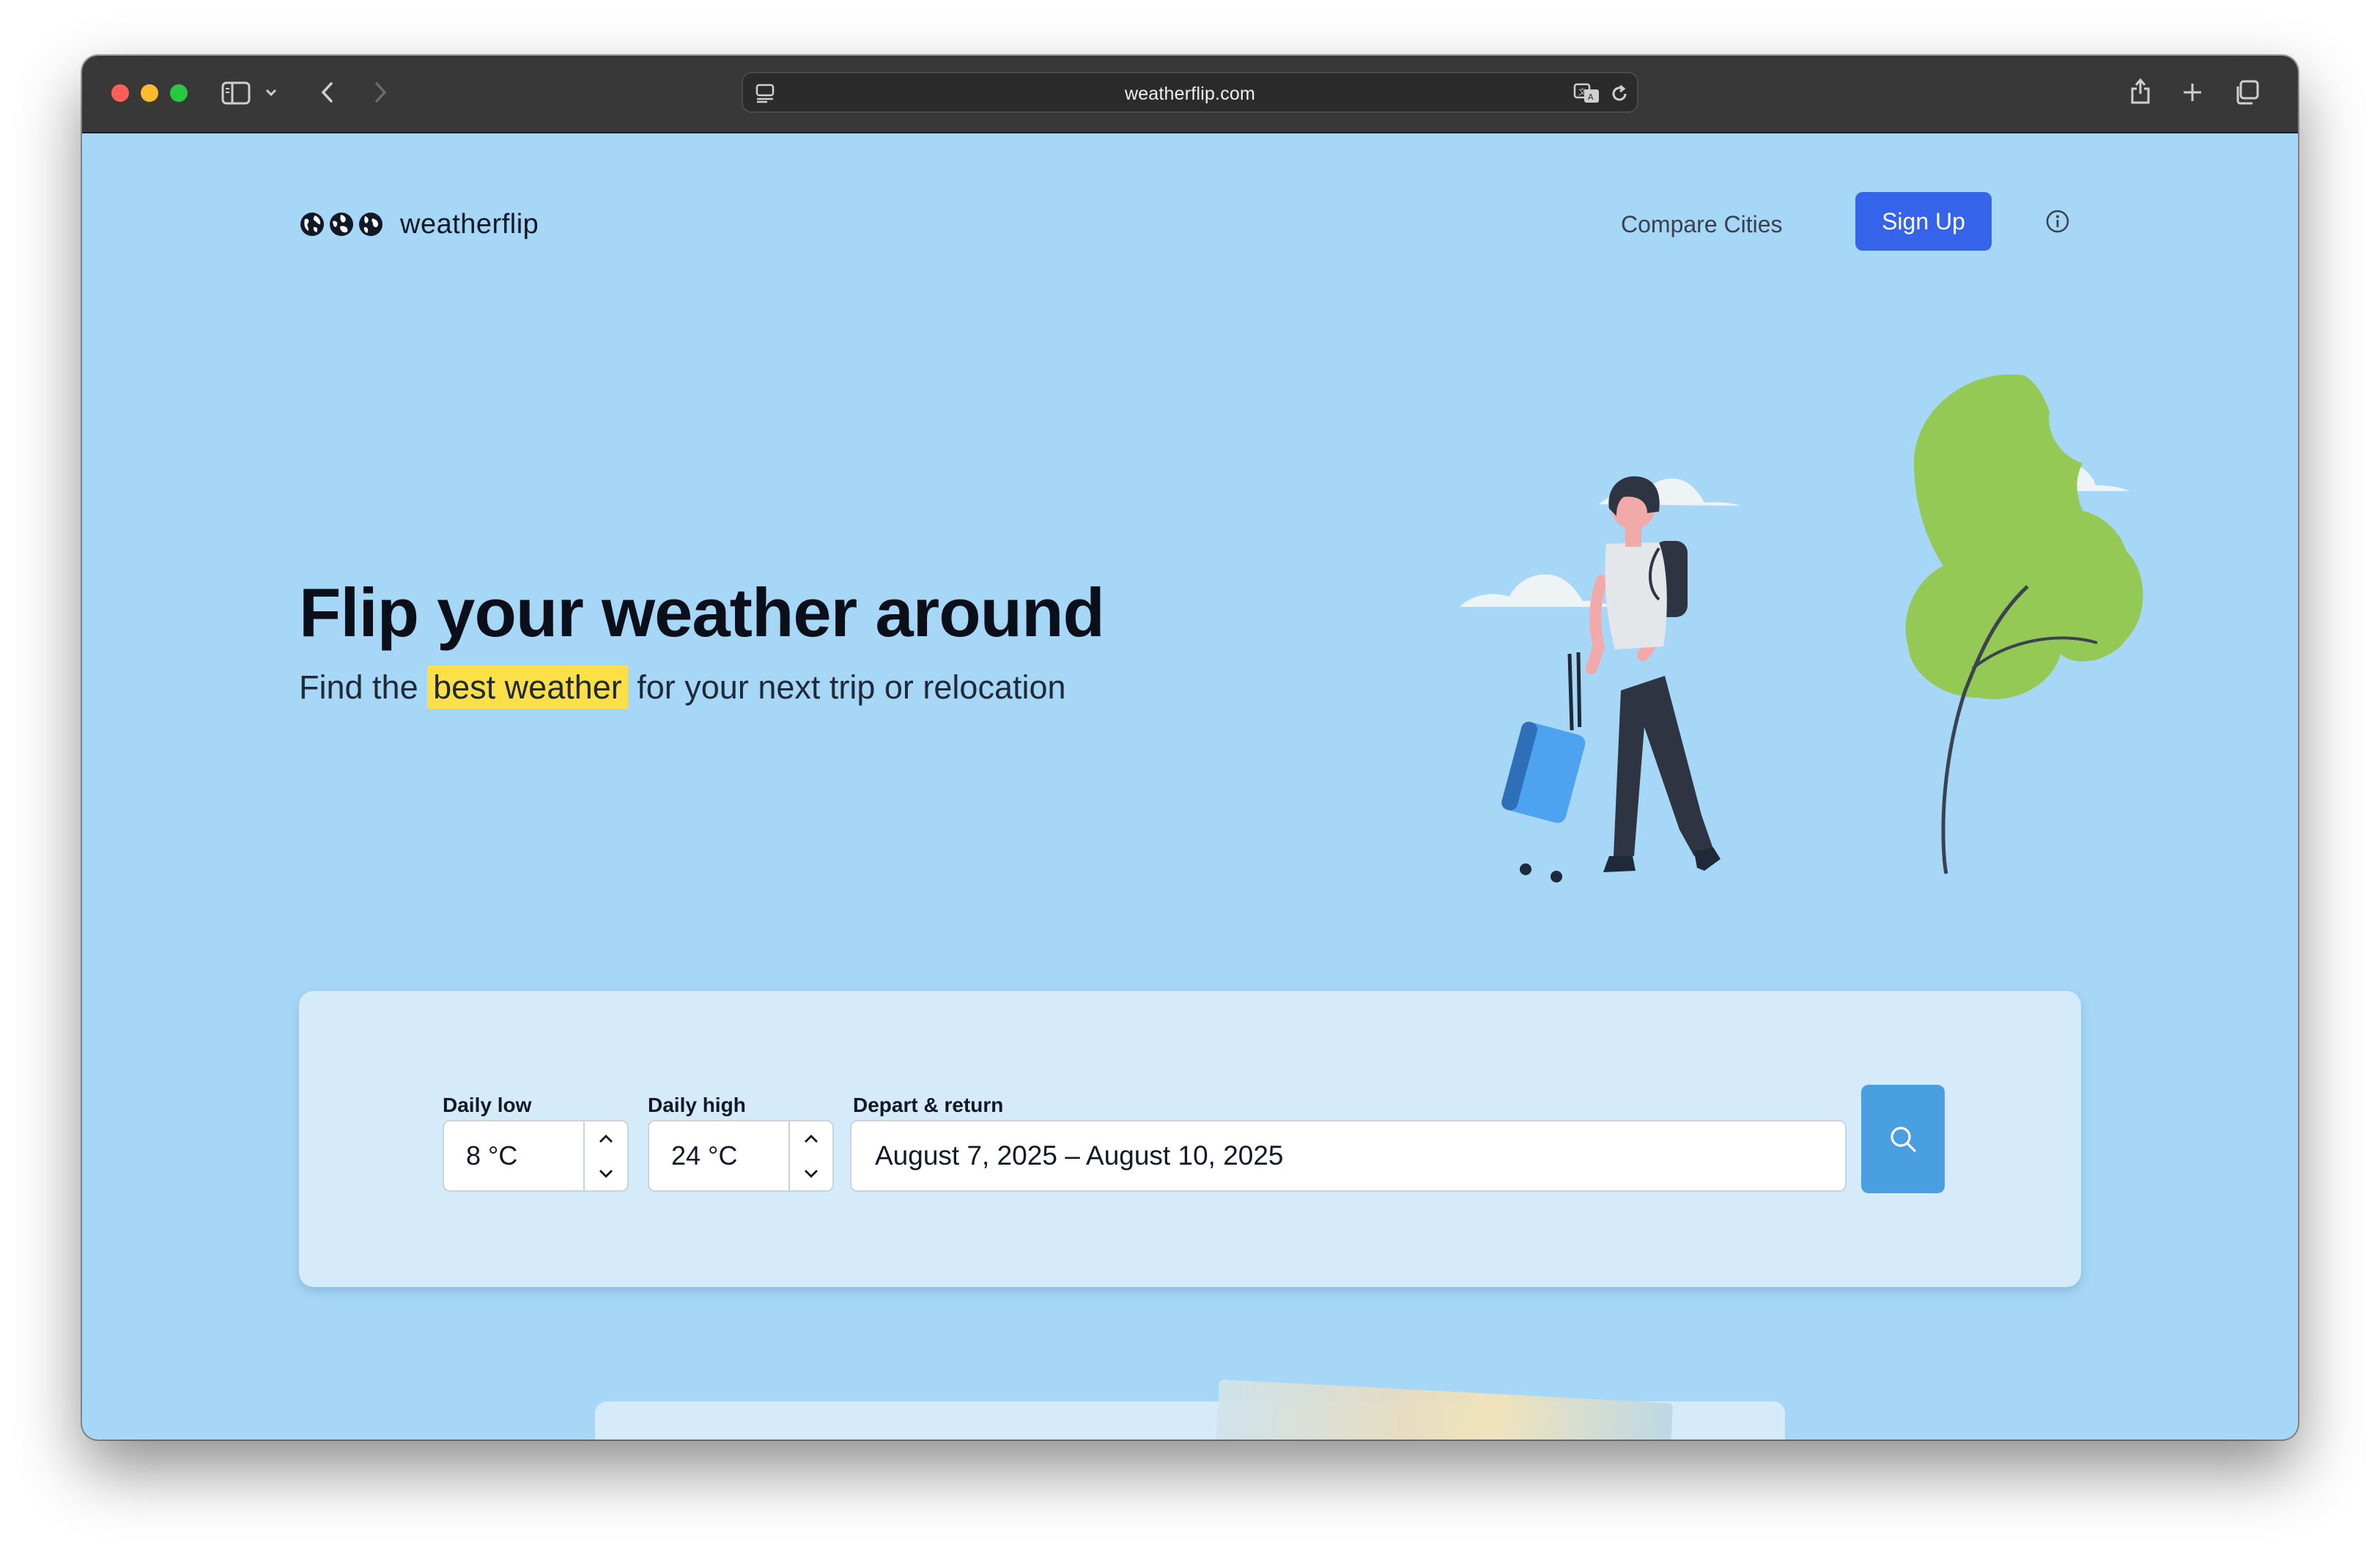 The width and height of the screenshot is (2380, 1548). Describe the element at coordinates (1587, 93) in the screenshot. I see `translate-icon: 文A` at that location.